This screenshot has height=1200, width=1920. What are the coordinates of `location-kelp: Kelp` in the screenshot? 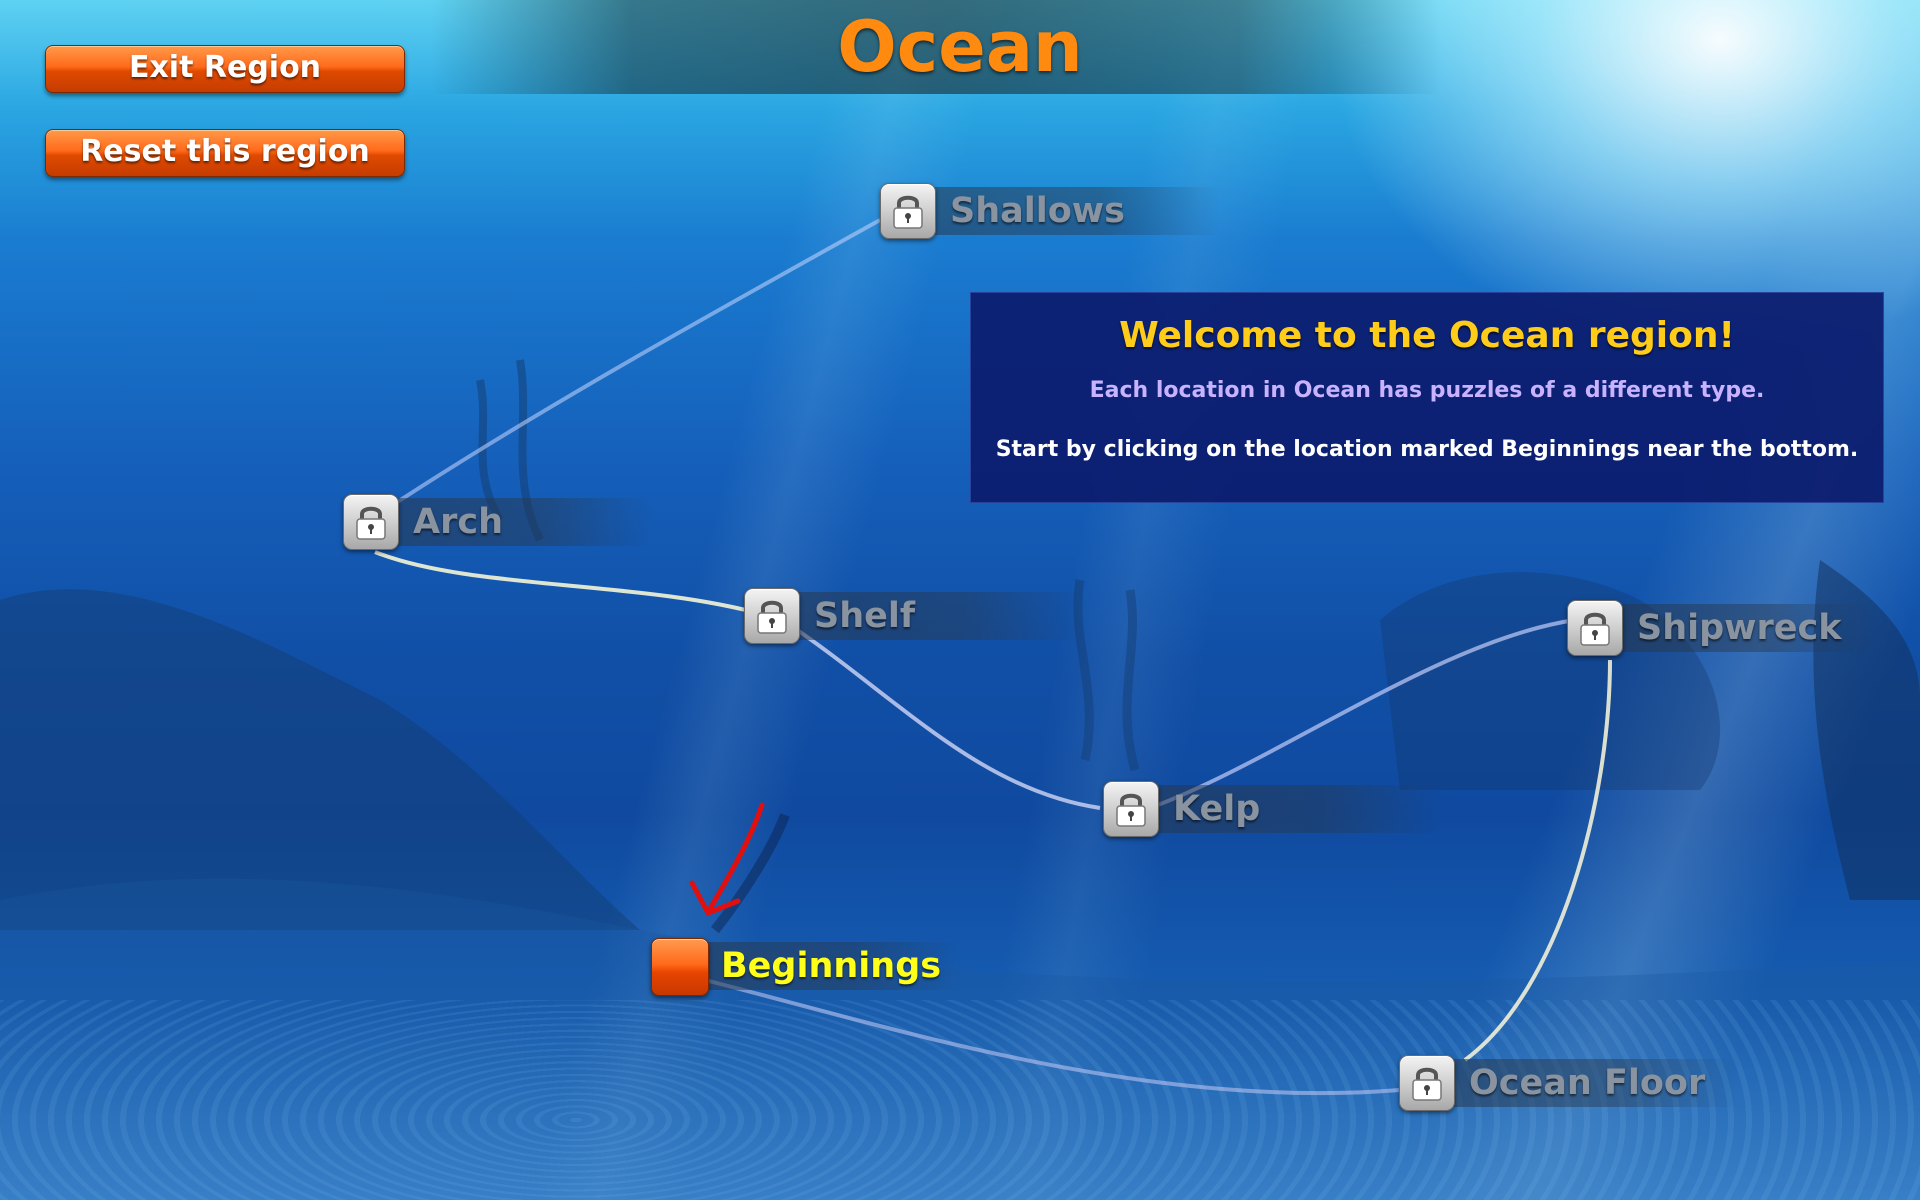 It's located at (1273, 809).